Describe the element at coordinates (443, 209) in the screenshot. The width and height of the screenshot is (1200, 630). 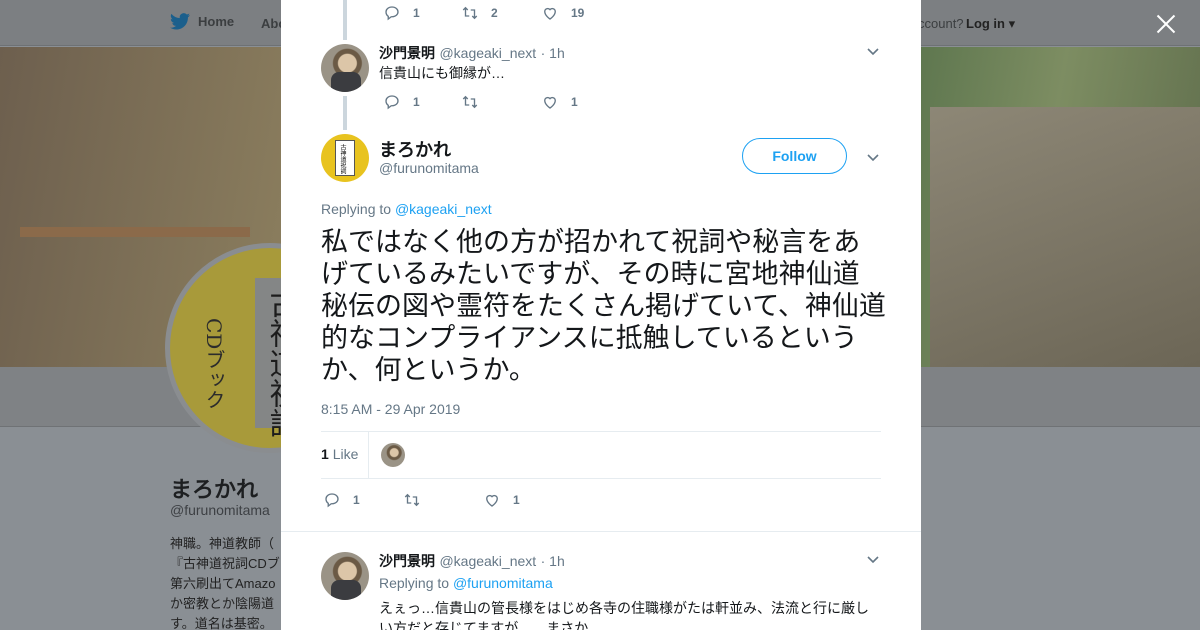
I see `replying-mention: @kageaki_next` at that location.